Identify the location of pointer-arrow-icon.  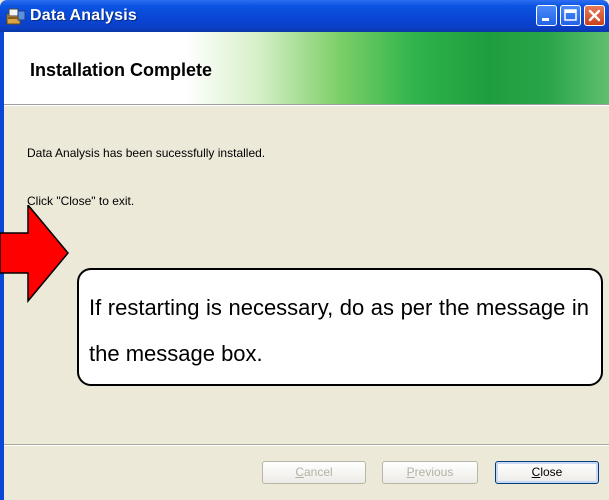
(34, 254).